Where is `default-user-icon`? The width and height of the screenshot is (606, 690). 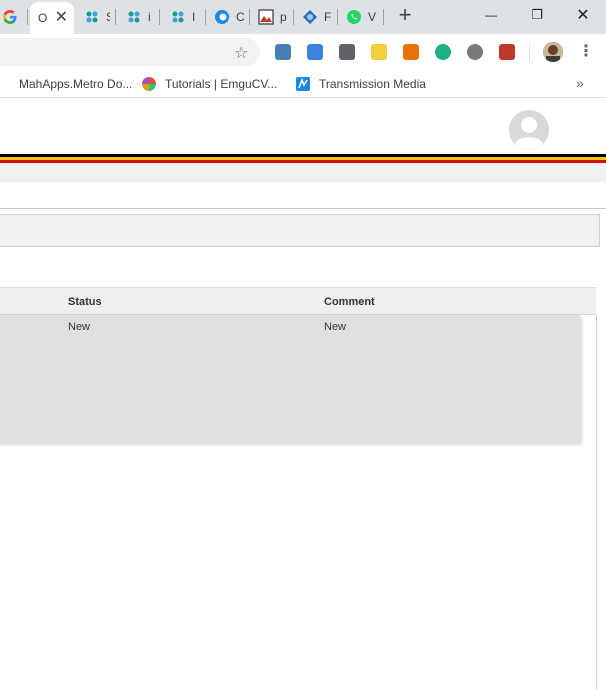 default-user-icon is located at coordinates (529, 130).